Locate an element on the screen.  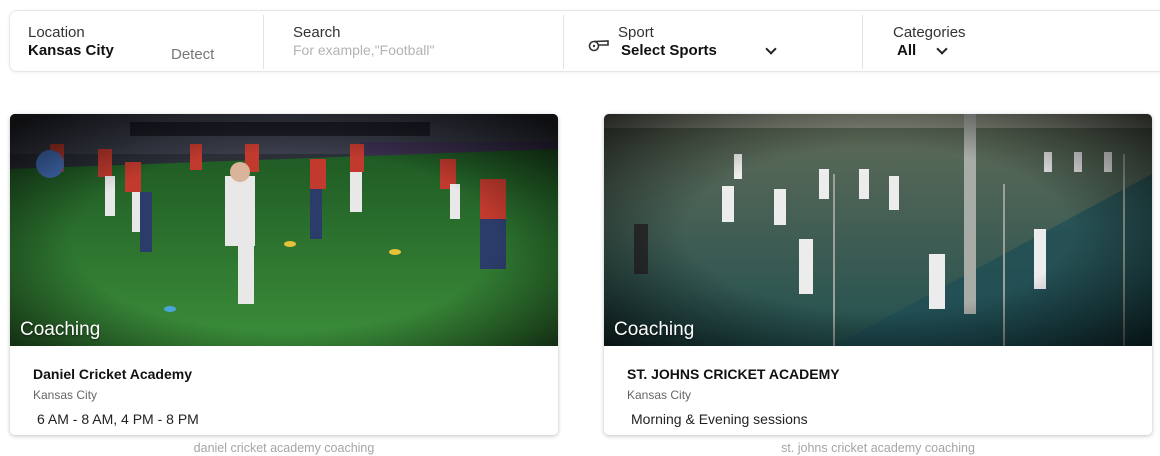
categories-filter: Categories All is located at coordinates (1011, 41).